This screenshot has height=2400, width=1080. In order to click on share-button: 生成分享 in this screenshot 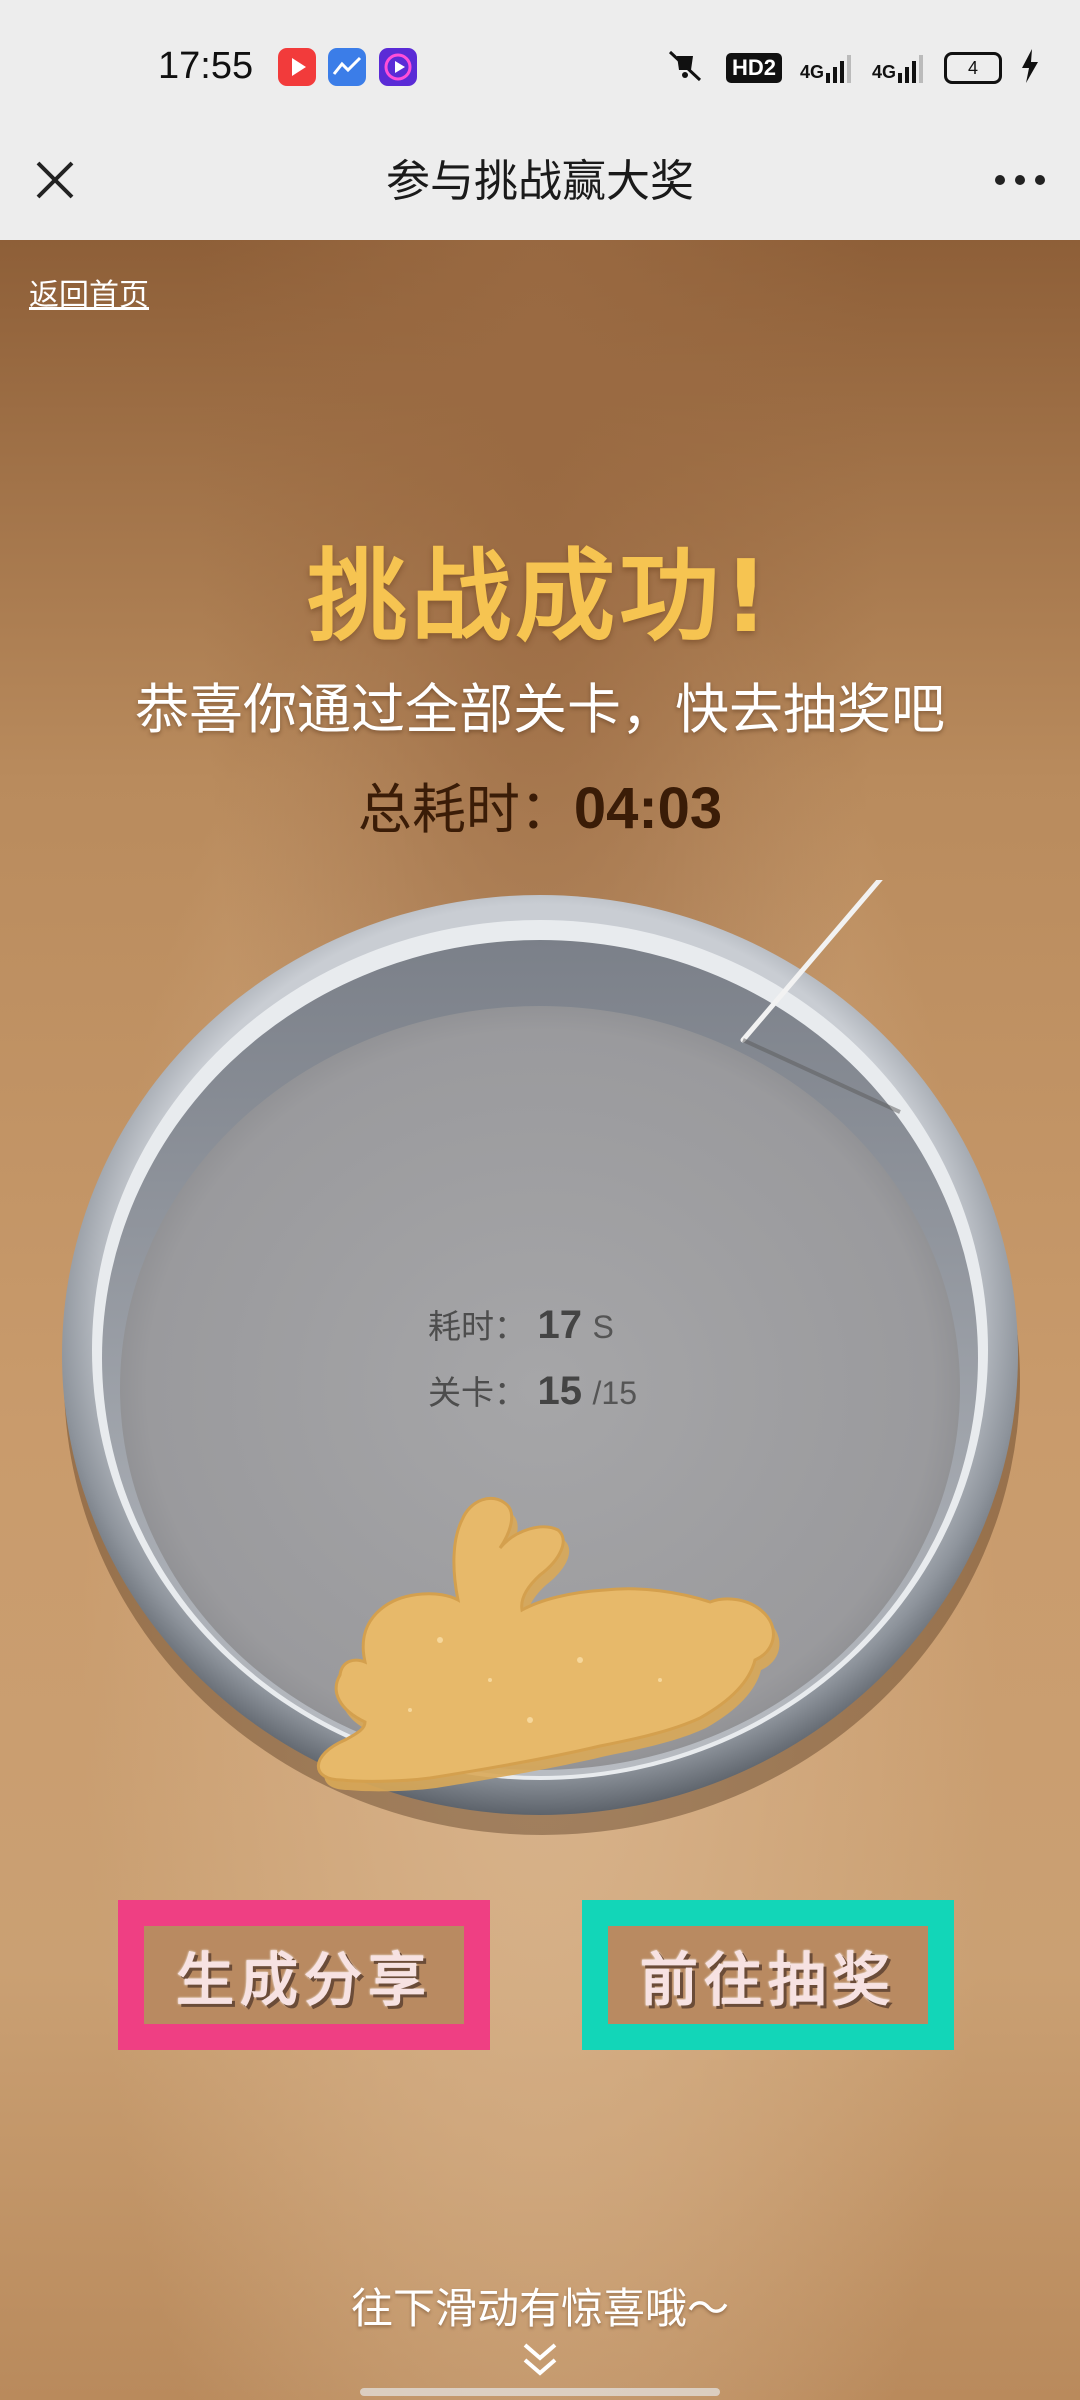, I will do `click(304, 1975)`.